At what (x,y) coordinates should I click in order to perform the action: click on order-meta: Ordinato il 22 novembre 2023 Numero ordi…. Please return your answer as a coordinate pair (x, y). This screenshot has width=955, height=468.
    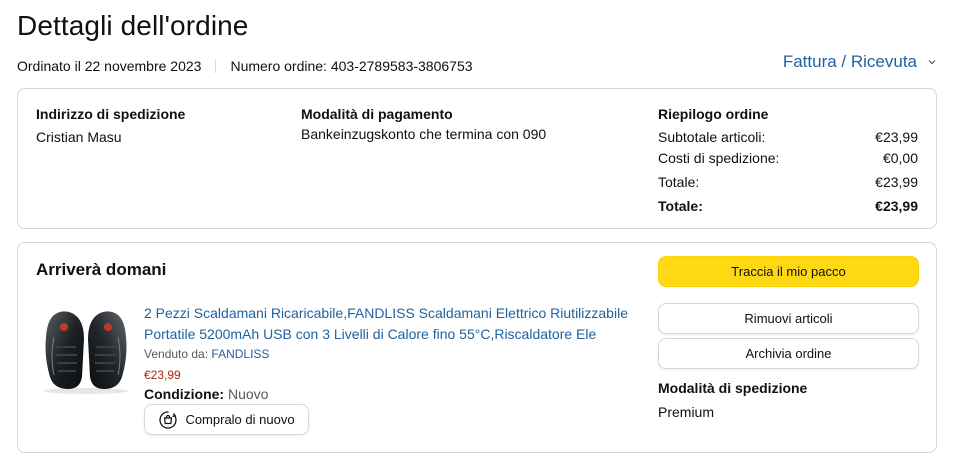
    Looking at the image, I should click on (245, 66).